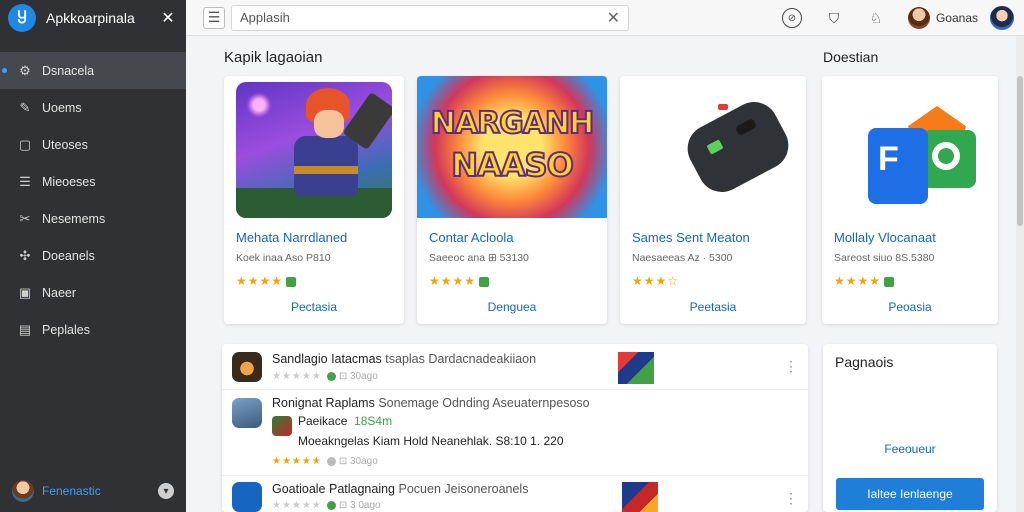 Image resolution: width=1024 pixels, height=512 pixels. I want to click on wrench-icon: ✂, so click(25, 218).